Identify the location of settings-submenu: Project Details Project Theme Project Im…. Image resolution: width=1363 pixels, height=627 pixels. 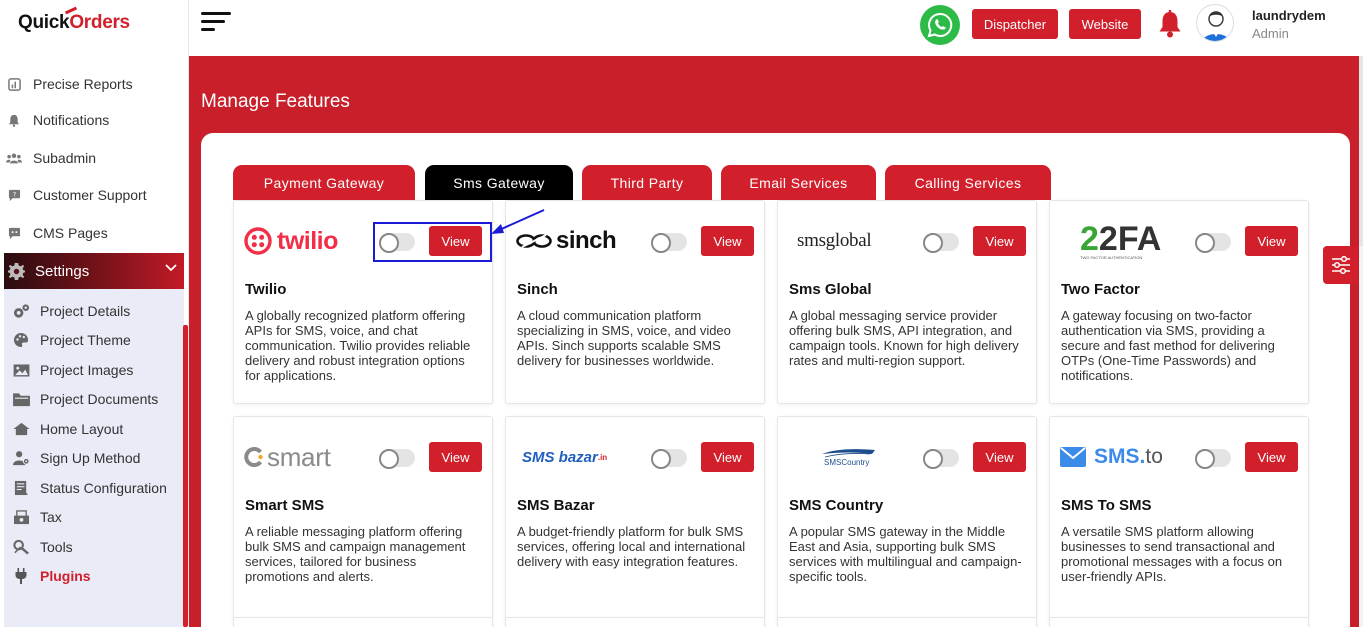
(94, 458).